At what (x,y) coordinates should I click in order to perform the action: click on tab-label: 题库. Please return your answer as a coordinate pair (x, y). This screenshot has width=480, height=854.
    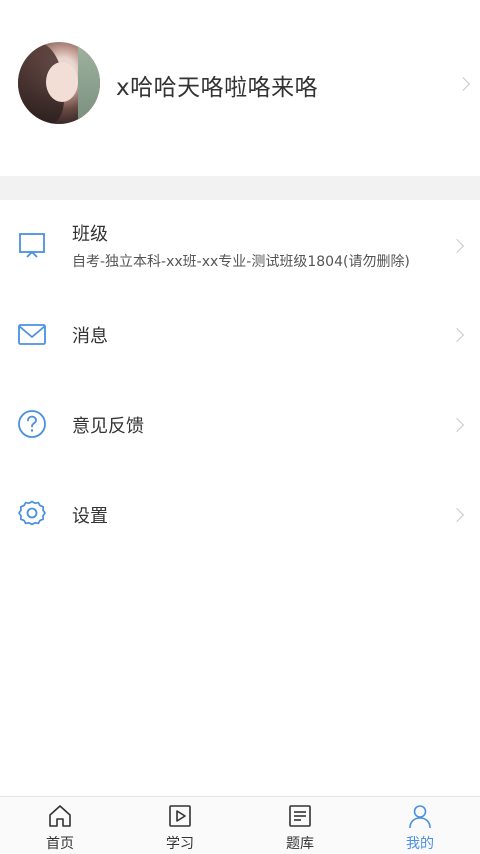
    Looking at the image, I should click on (300, 844).